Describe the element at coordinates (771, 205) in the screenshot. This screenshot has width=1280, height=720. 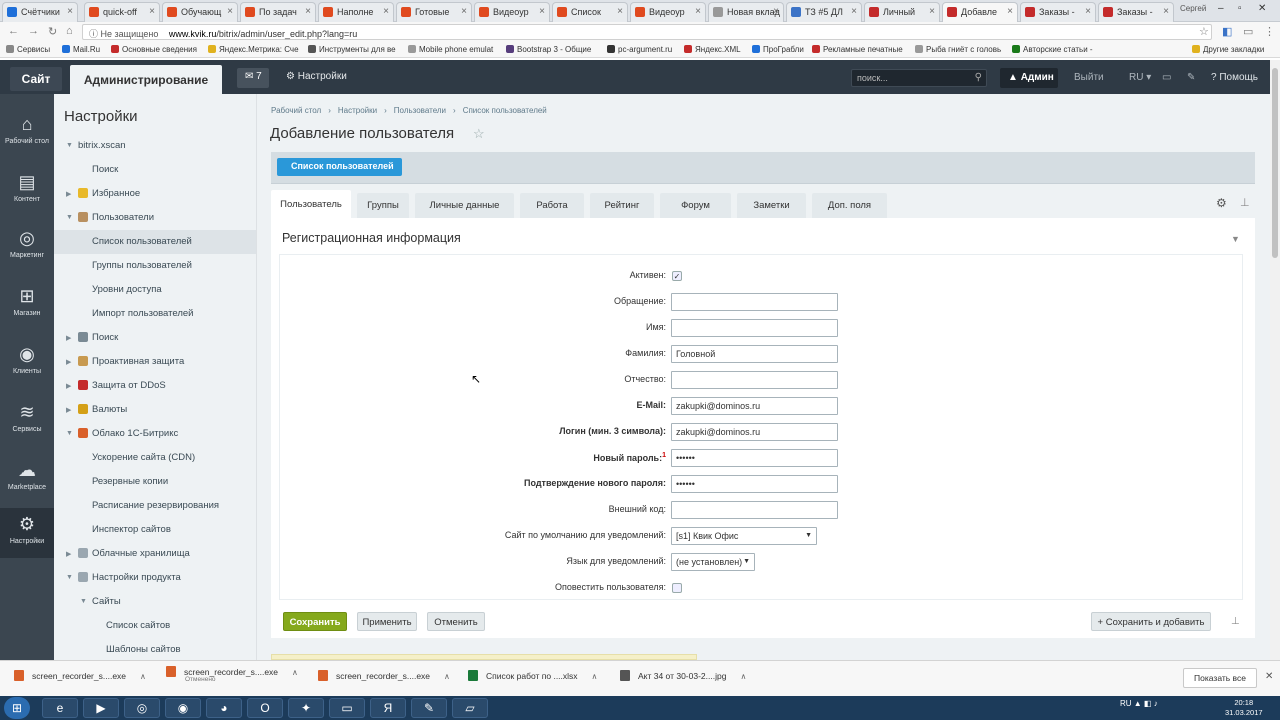
I see `tab-6: Заметки` at that location.